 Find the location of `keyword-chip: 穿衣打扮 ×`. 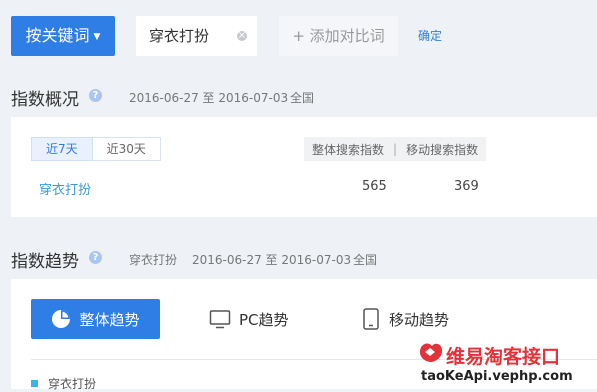

keyword-chip: 穿衣打扮 × is located at coordinates (196, 36).